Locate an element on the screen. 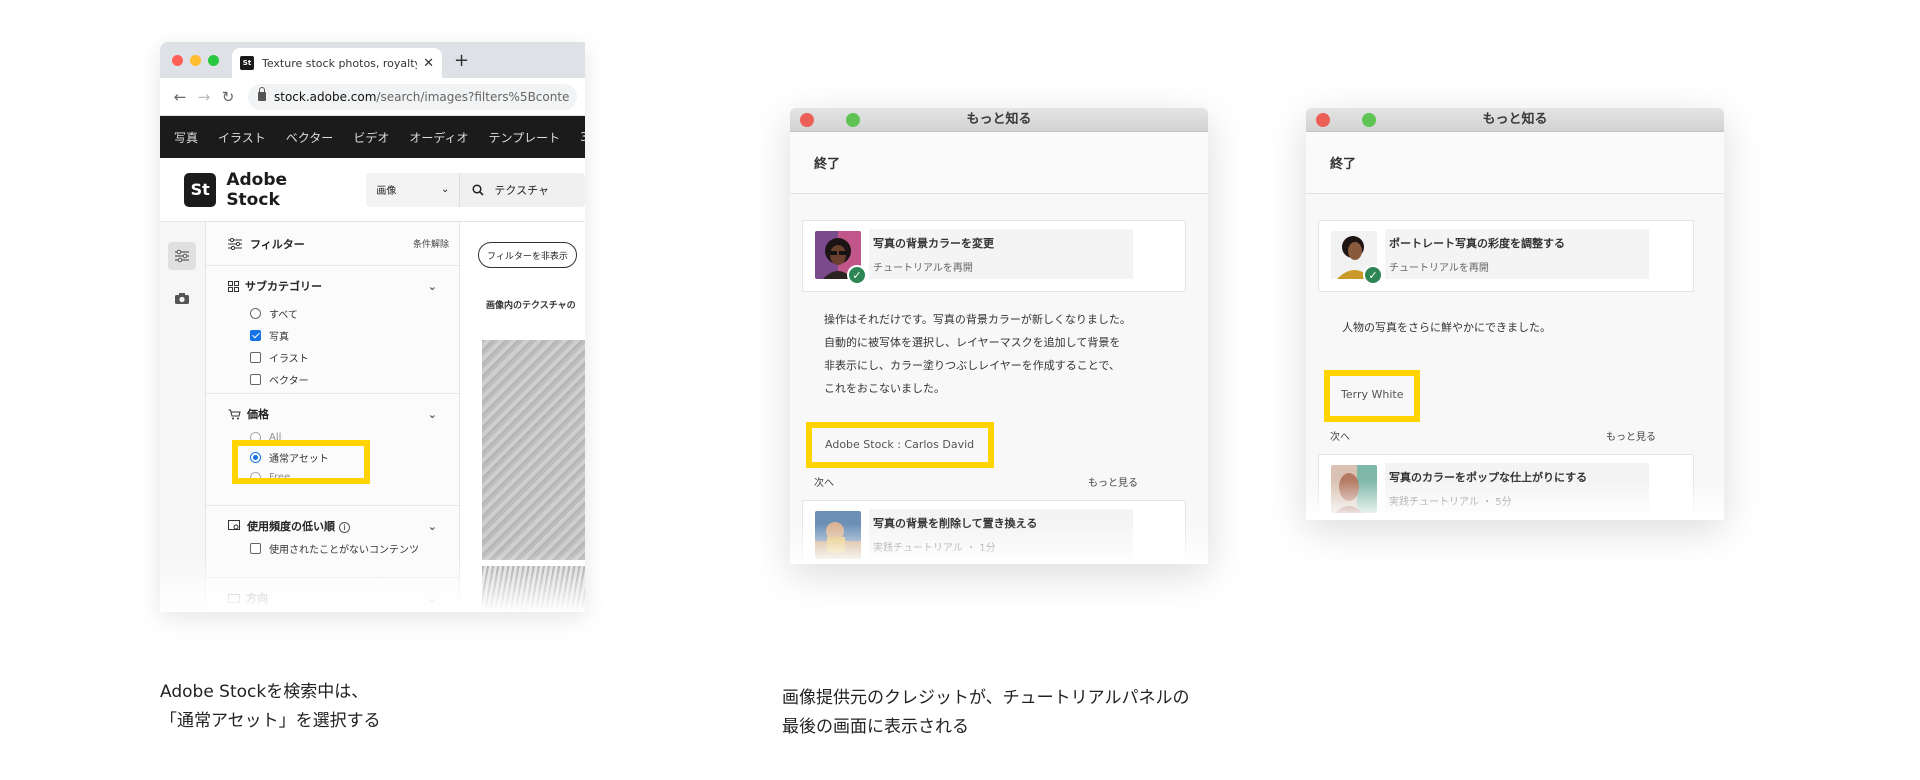 The height and width of the screenshot is (780, 1920). filter-title: フィルター is located at coordinates (277, 244).